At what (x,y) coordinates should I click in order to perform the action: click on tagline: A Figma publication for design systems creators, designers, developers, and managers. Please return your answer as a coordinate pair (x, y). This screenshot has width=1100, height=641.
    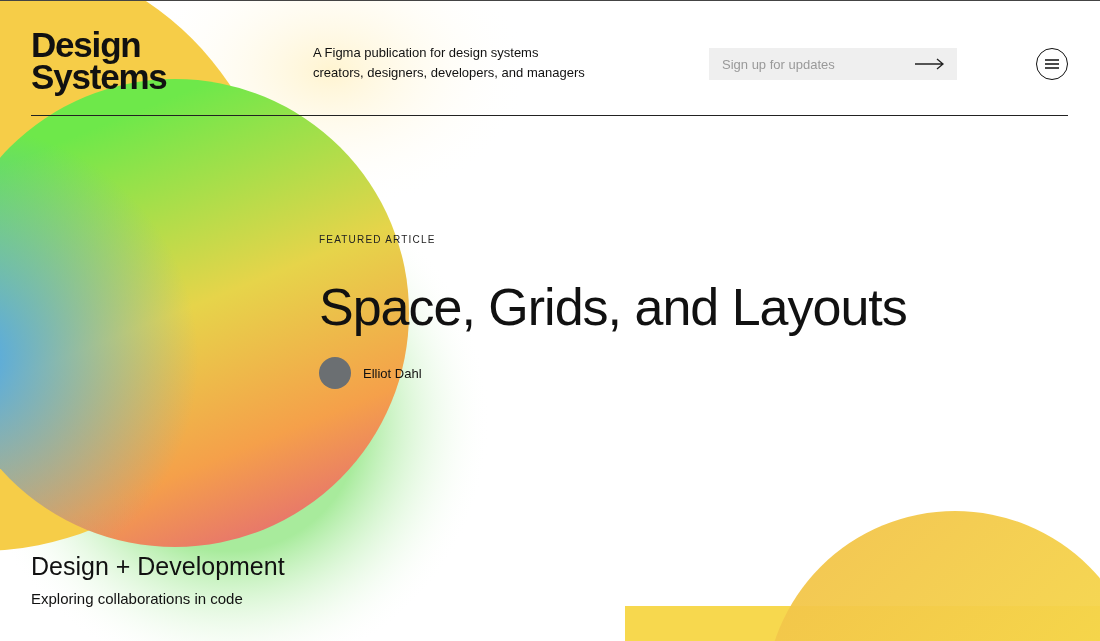
    Looking at the image, I should click on (449, 63).